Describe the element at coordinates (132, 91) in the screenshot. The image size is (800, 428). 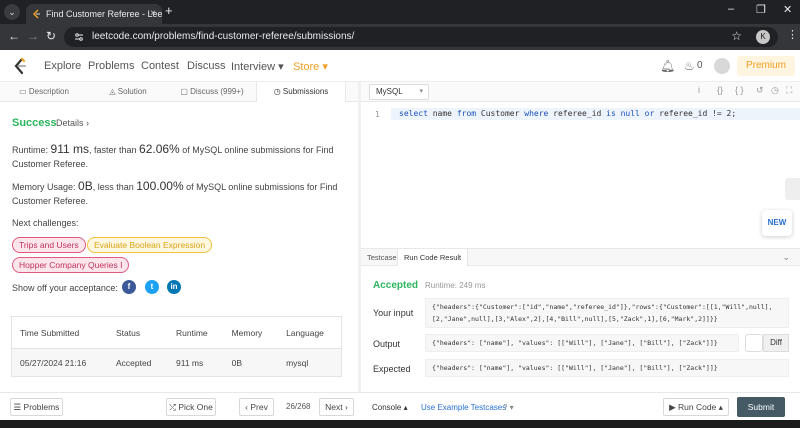
I see `tab-solution-label: Solution` at that location.